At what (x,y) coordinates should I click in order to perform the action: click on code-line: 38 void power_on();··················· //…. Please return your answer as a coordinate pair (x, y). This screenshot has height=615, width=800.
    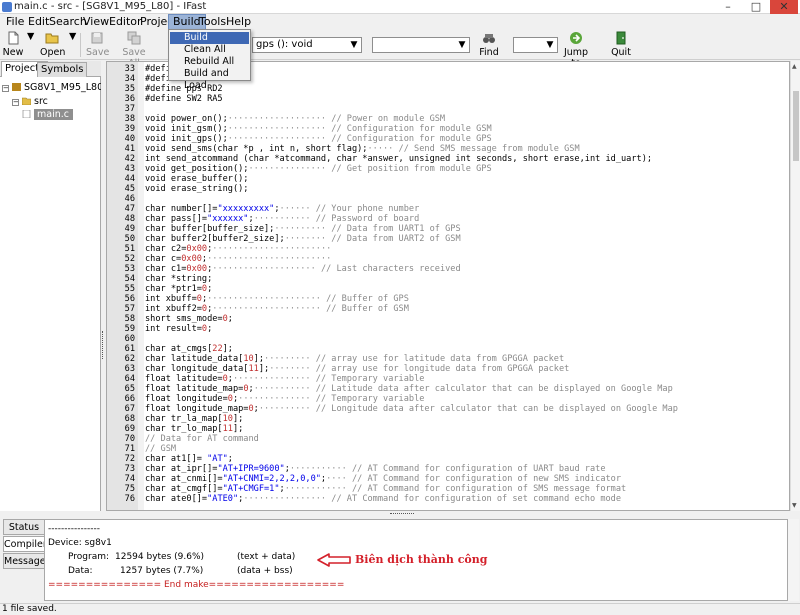
    Looking at the image, I should click on (448, 119).